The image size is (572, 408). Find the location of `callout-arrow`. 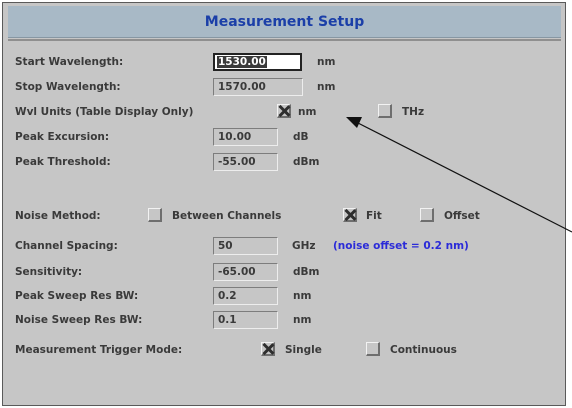

callout-arrow is located at coordinates (459, 175).